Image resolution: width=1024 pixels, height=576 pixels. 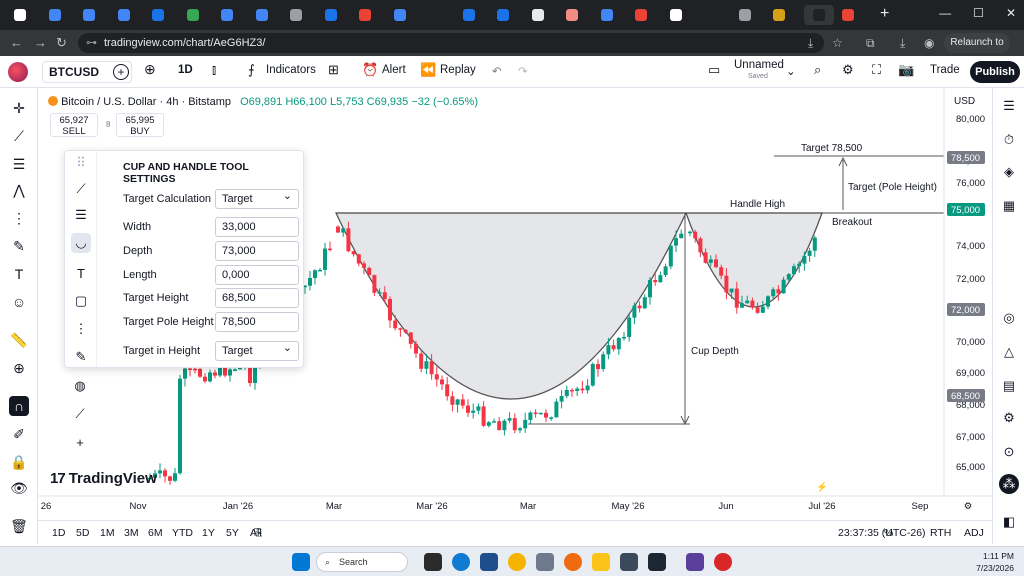 I want to click on watchlist-icon: ☰, so click(x=1009, y=106).